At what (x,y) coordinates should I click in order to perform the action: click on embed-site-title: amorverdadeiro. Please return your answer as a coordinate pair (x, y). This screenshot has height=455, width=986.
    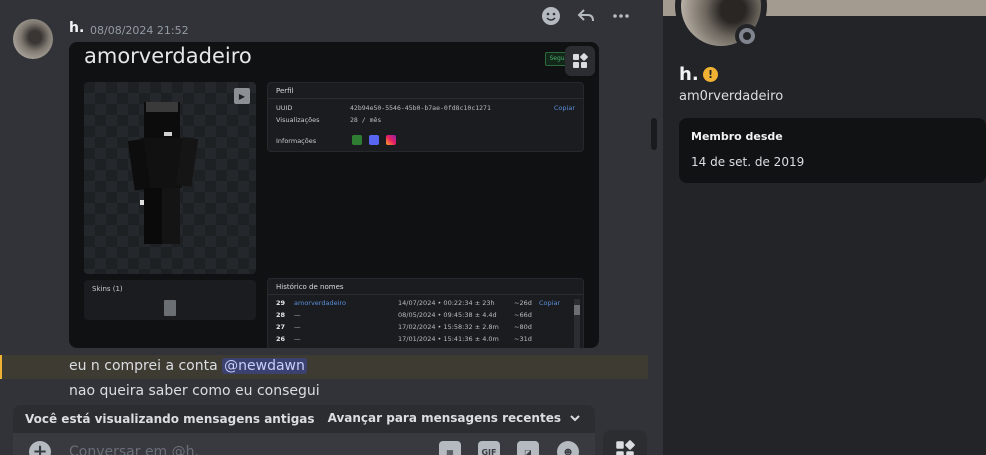
    Looking at the image, I should click on (168, 56).